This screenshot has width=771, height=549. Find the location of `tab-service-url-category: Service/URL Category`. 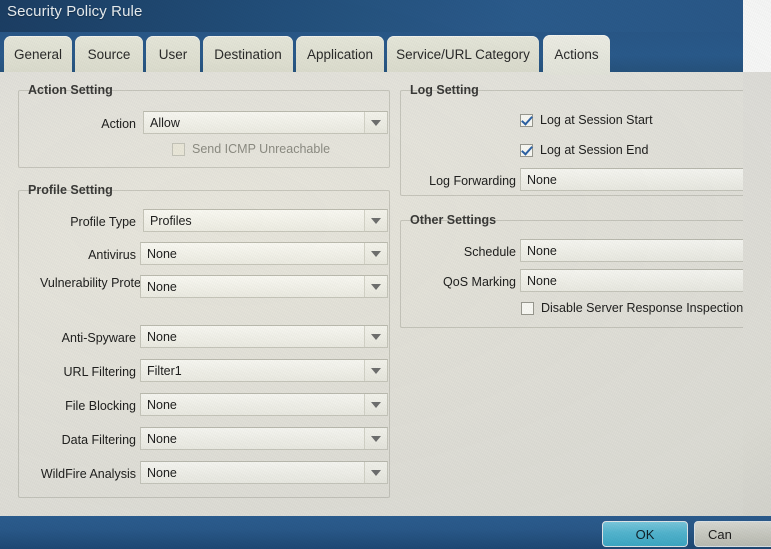

tab-service-url-category: Service/URL Category is located at coordinates (463, 55).